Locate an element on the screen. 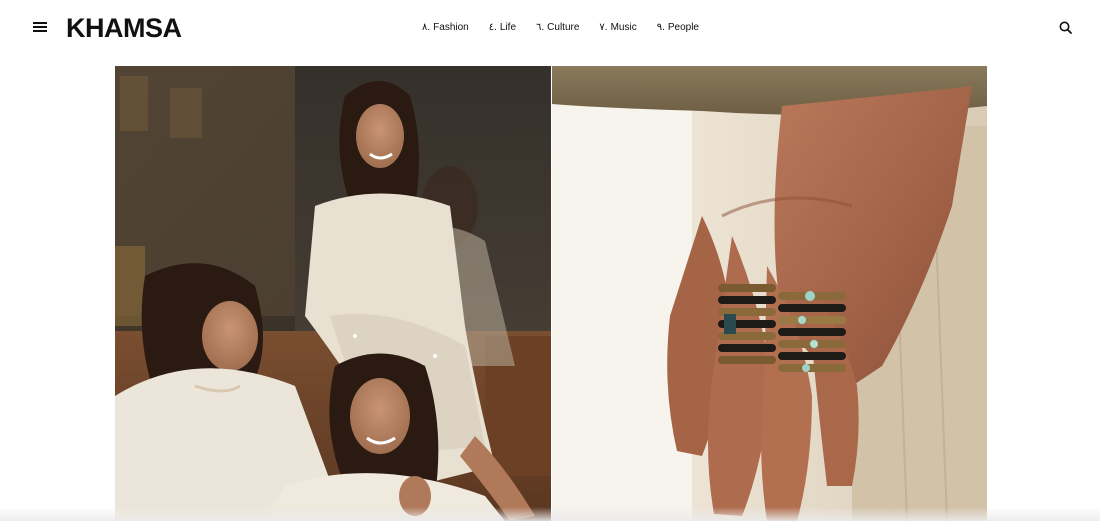 The image size is (1100, 521). nav-item-label: Music is located at coordinates (623, 27).